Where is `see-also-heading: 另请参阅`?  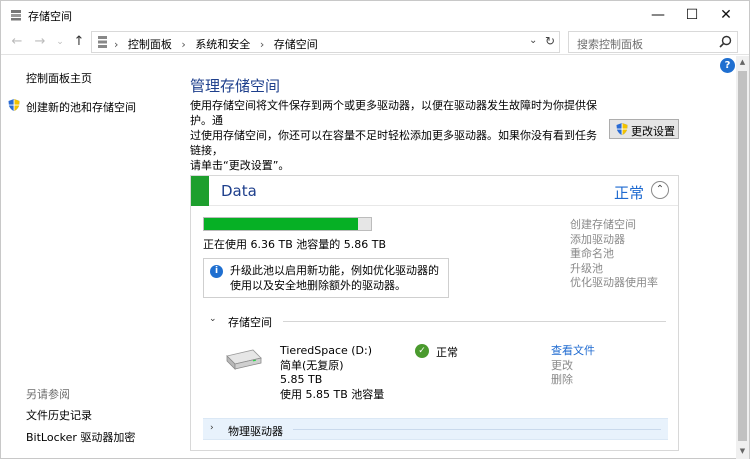 see-also-heading: 另请参阅 is located at coordinates (48, 394).